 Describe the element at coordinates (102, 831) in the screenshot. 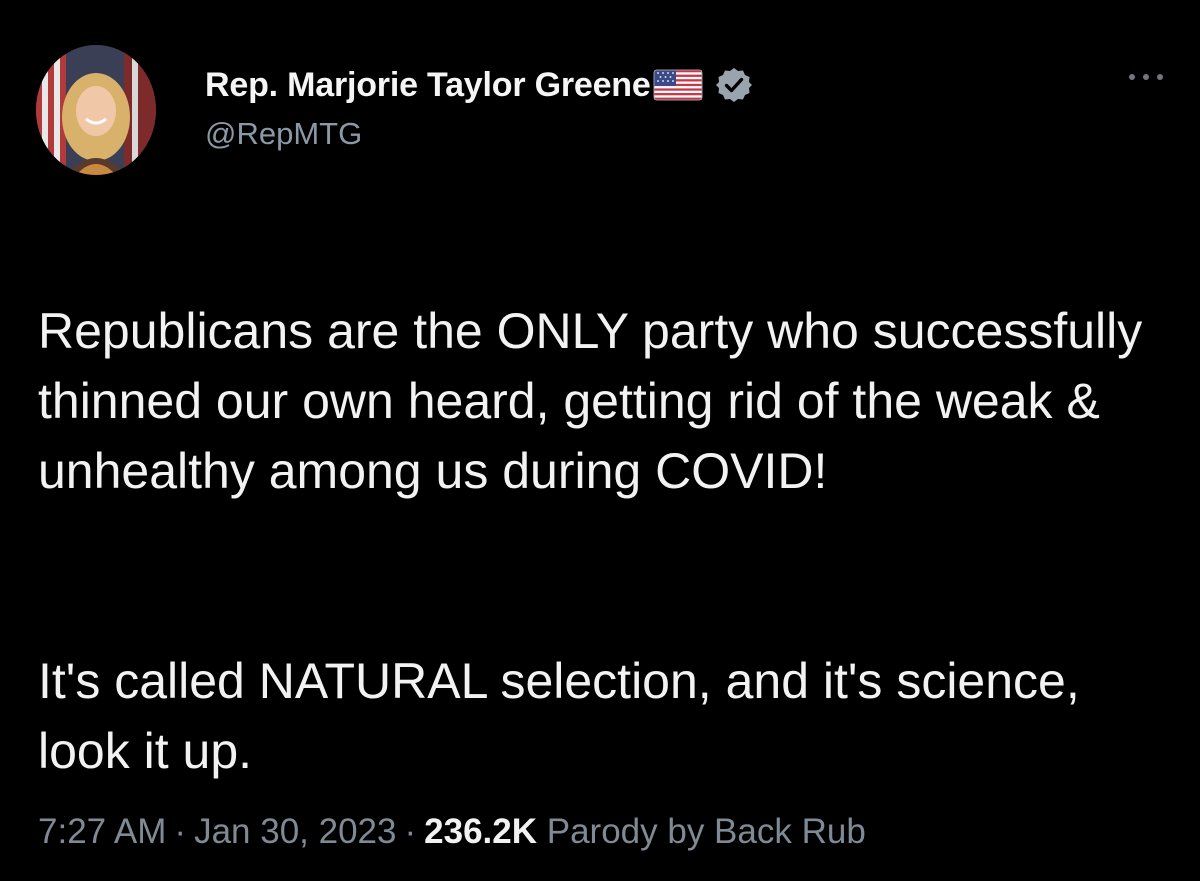

I see `tweet-time: 7:27 AM` at that location.